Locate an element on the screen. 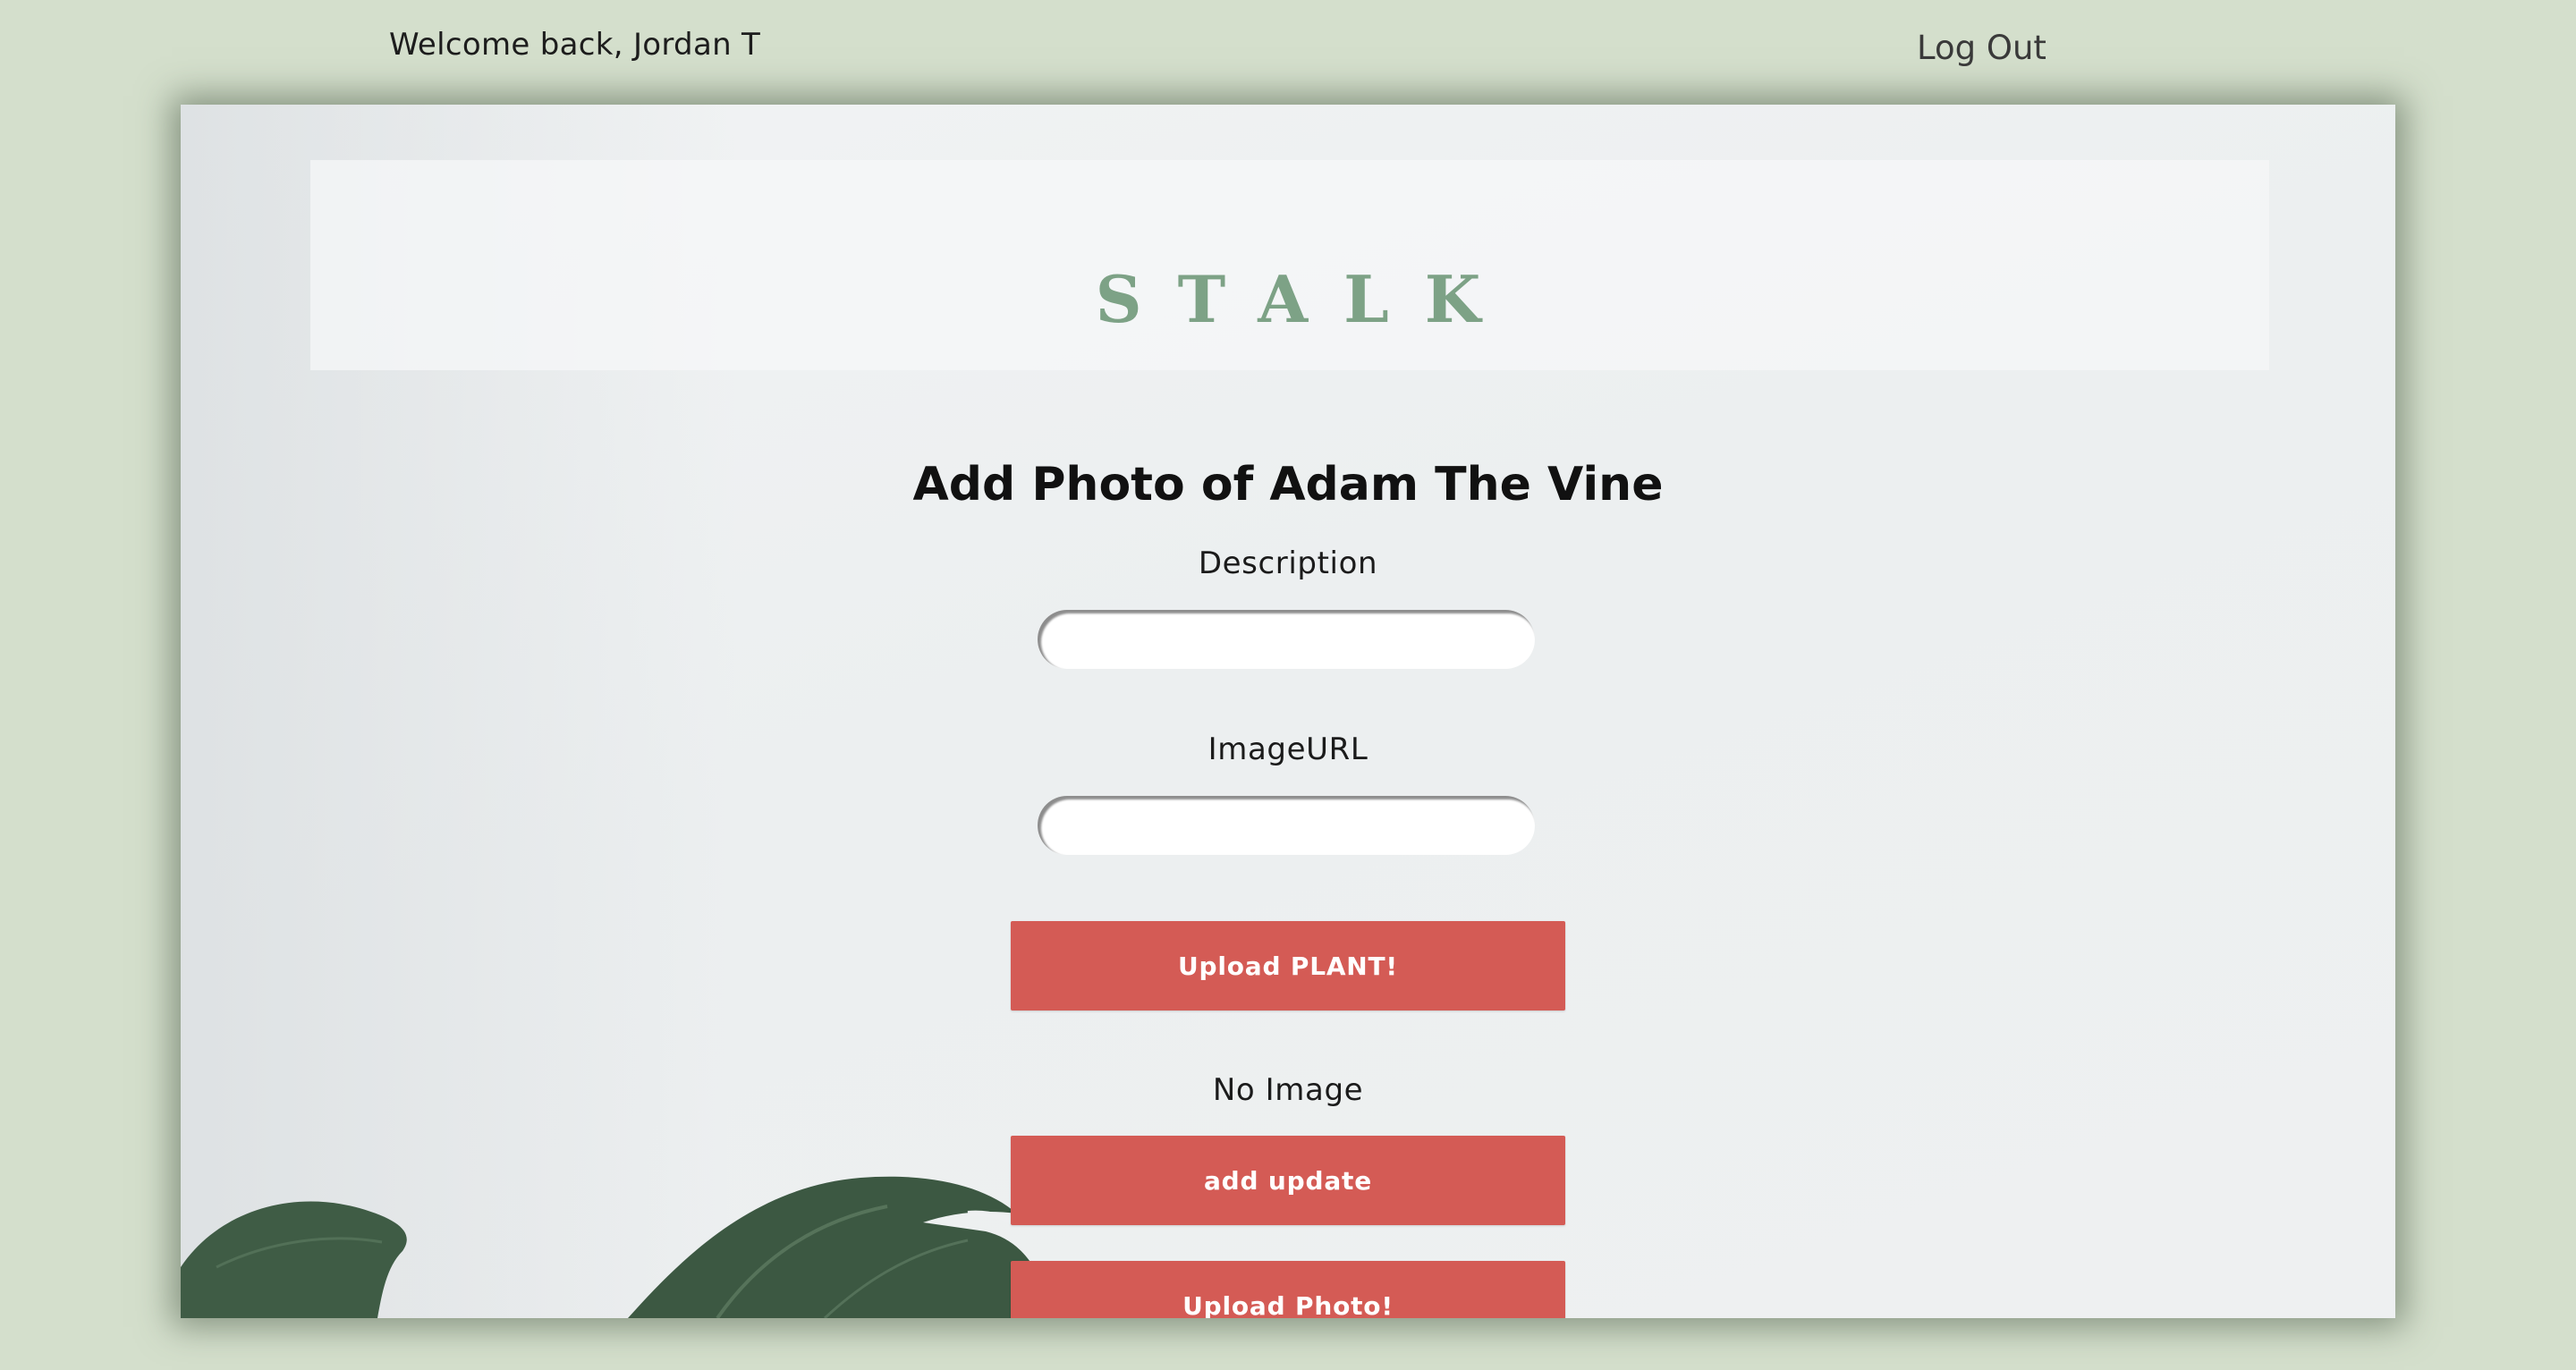 The height and width of the screenshot is (1370, 2576). image-url-label: ImageURL is located at coordinates (1288, 749).